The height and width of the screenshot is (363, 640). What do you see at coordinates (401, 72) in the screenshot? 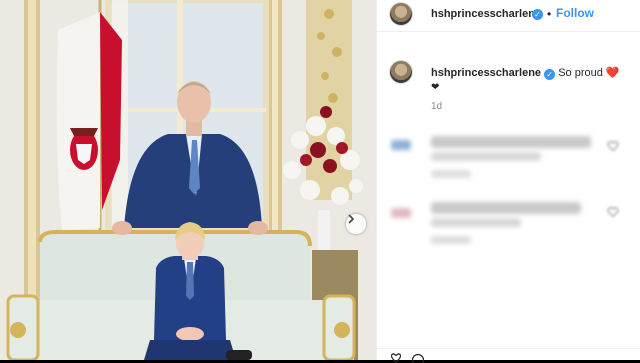
I see `caption-author-avatar` at bounding box center [401, 72].